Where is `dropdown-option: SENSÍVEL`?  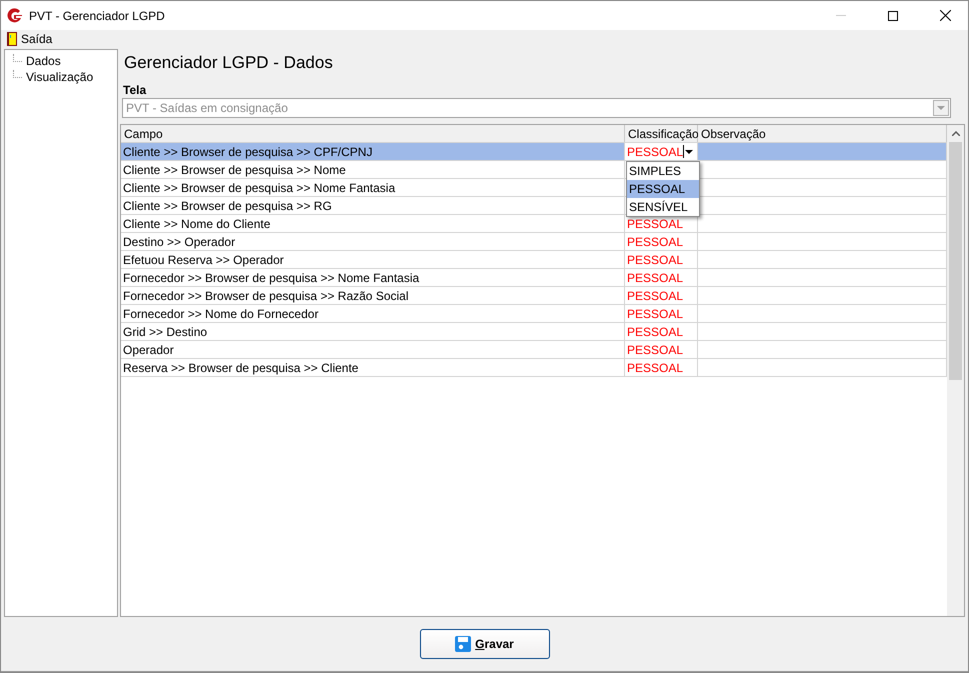
dropdown-option: SENSÍVEL is located at coordinates (663, 207).